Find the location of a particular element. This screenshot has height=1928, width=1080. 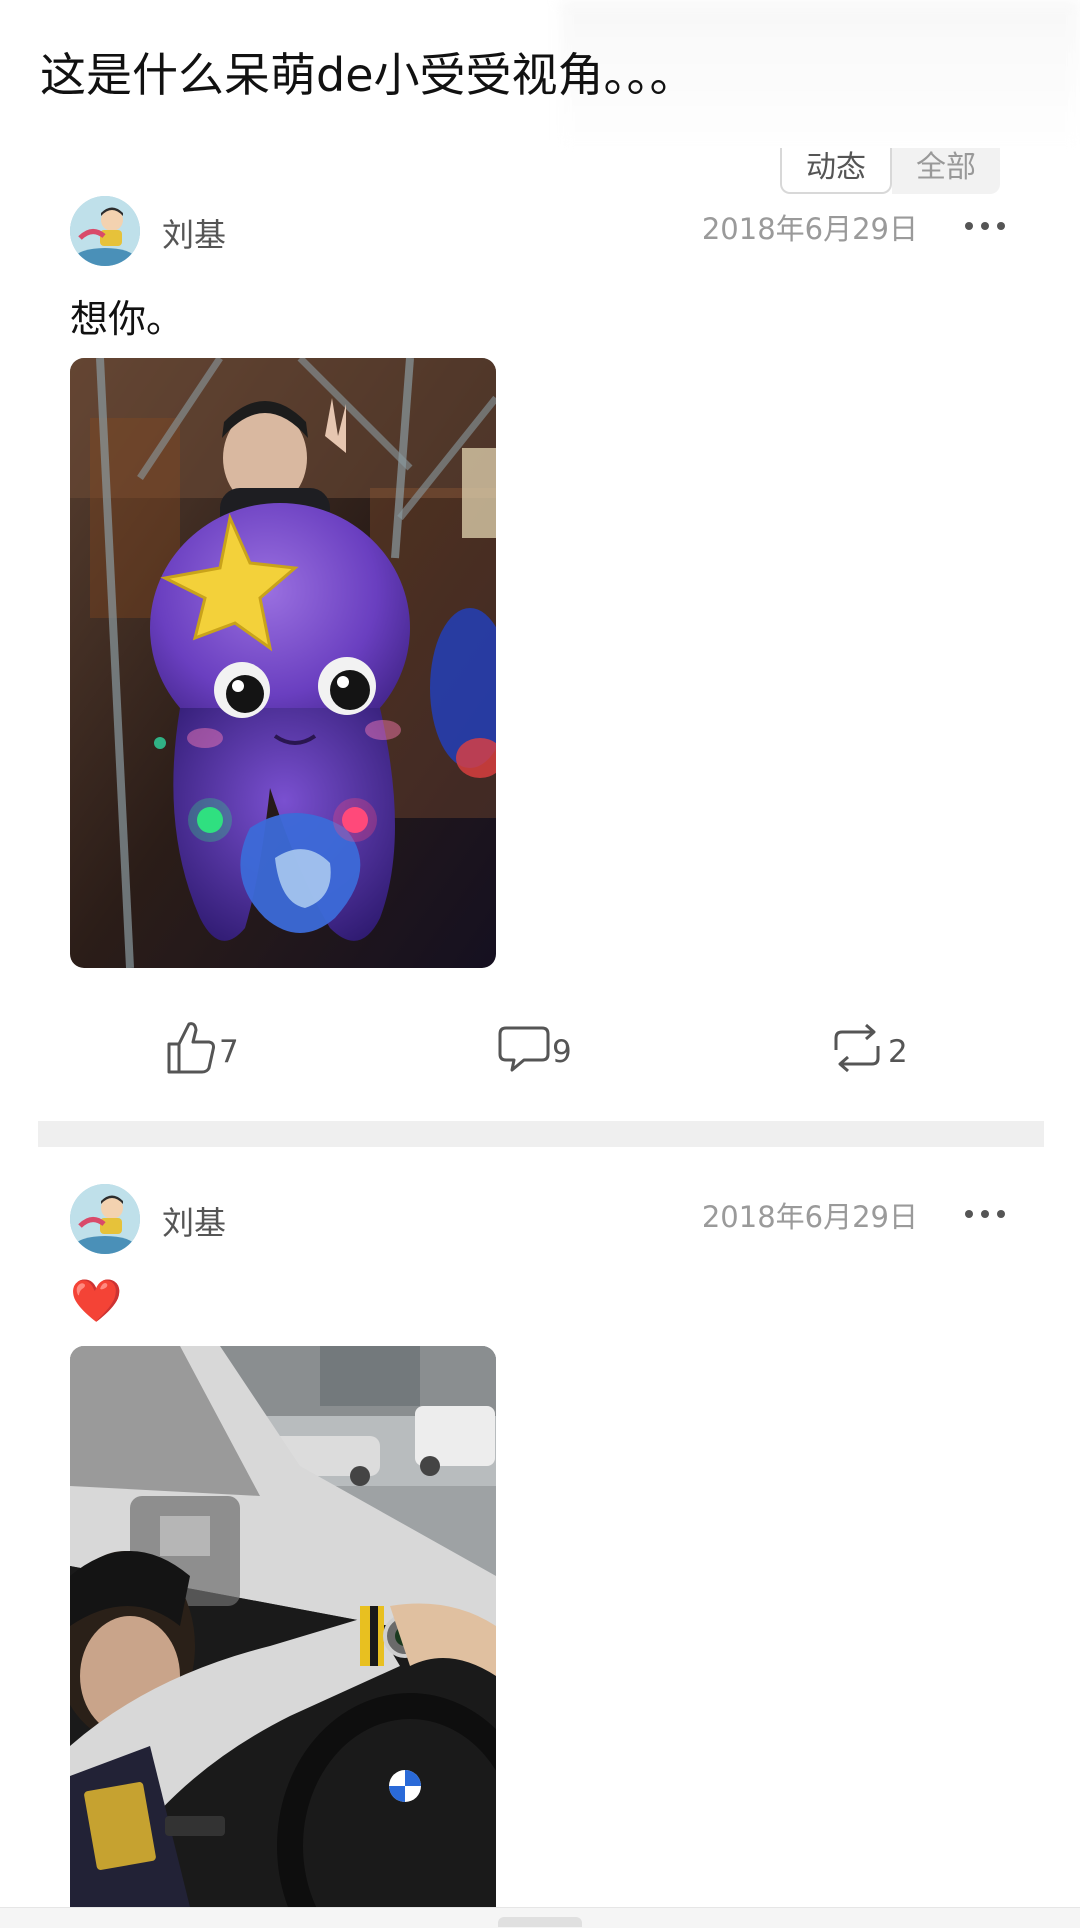

comment-bubble-icon is located at coordinates (524, 1052).